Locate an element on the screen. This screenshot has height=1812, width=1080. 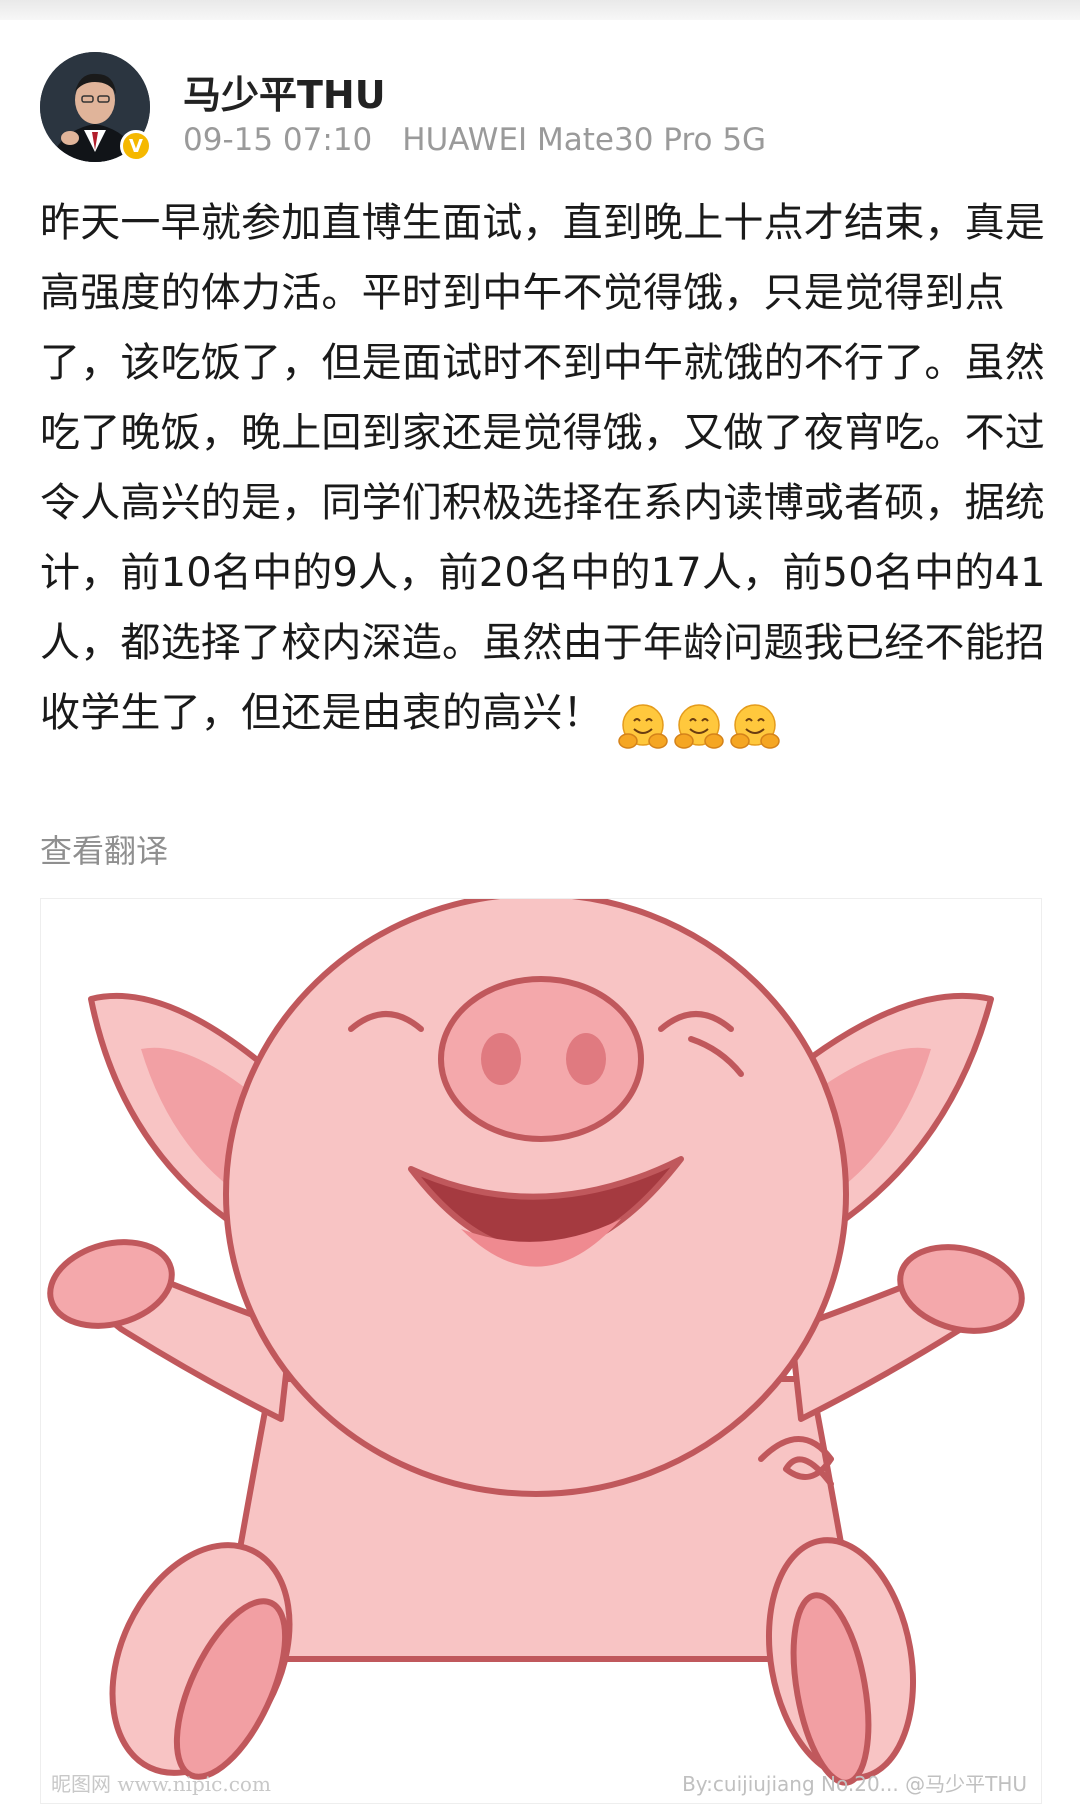
emoji-group is located at coordinates (701, 725).